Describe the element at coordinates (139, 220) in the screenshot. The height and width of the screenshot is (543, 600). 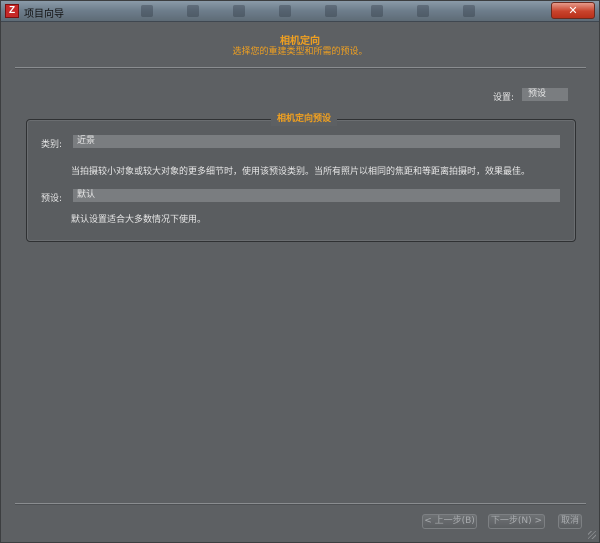
I see `preset-description: 默认设置适合大多数情况下使用。` at that location.